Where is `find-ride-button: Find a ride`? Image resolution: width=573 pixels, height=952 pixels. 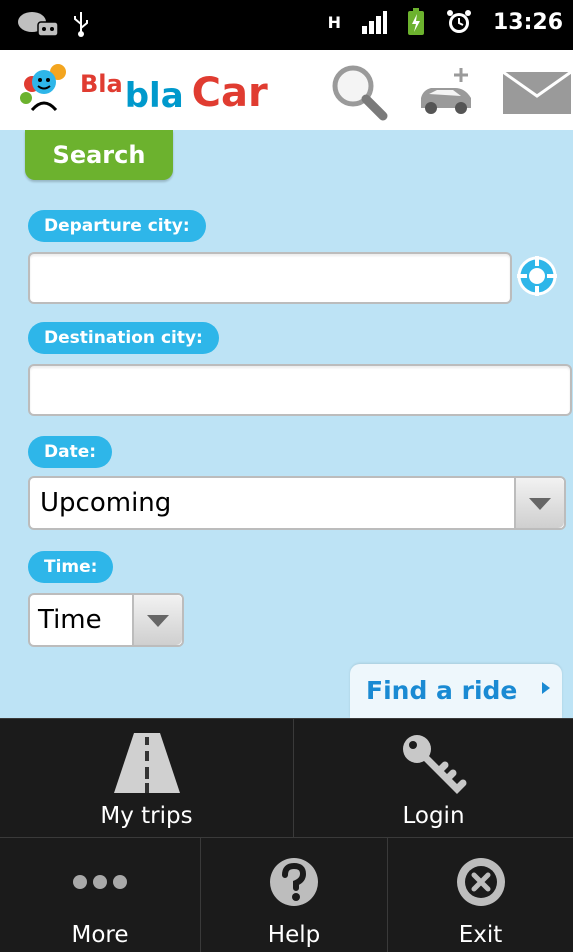 find-ride-button: Find a ride is located at coordinates (456, 691).